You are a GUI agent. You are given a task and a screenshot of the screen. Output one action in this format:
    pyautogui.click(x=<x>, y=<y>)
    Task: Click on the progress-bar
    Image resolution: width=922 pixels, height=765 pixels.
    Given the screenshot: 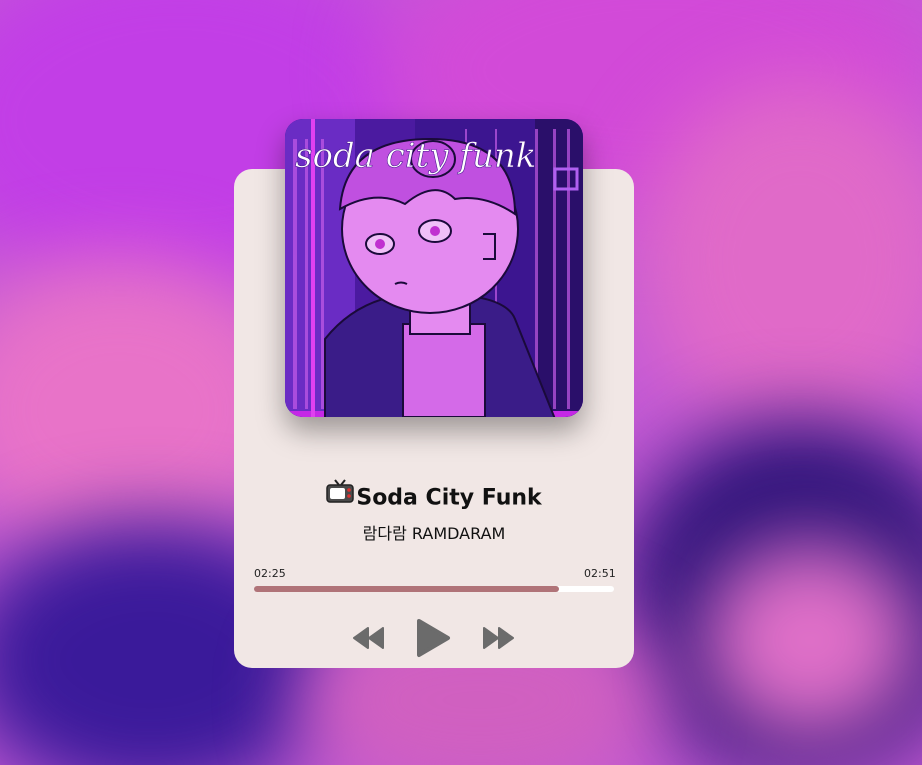 What is the action you would take?
    pyautogui.click(x=434, y=589)
    